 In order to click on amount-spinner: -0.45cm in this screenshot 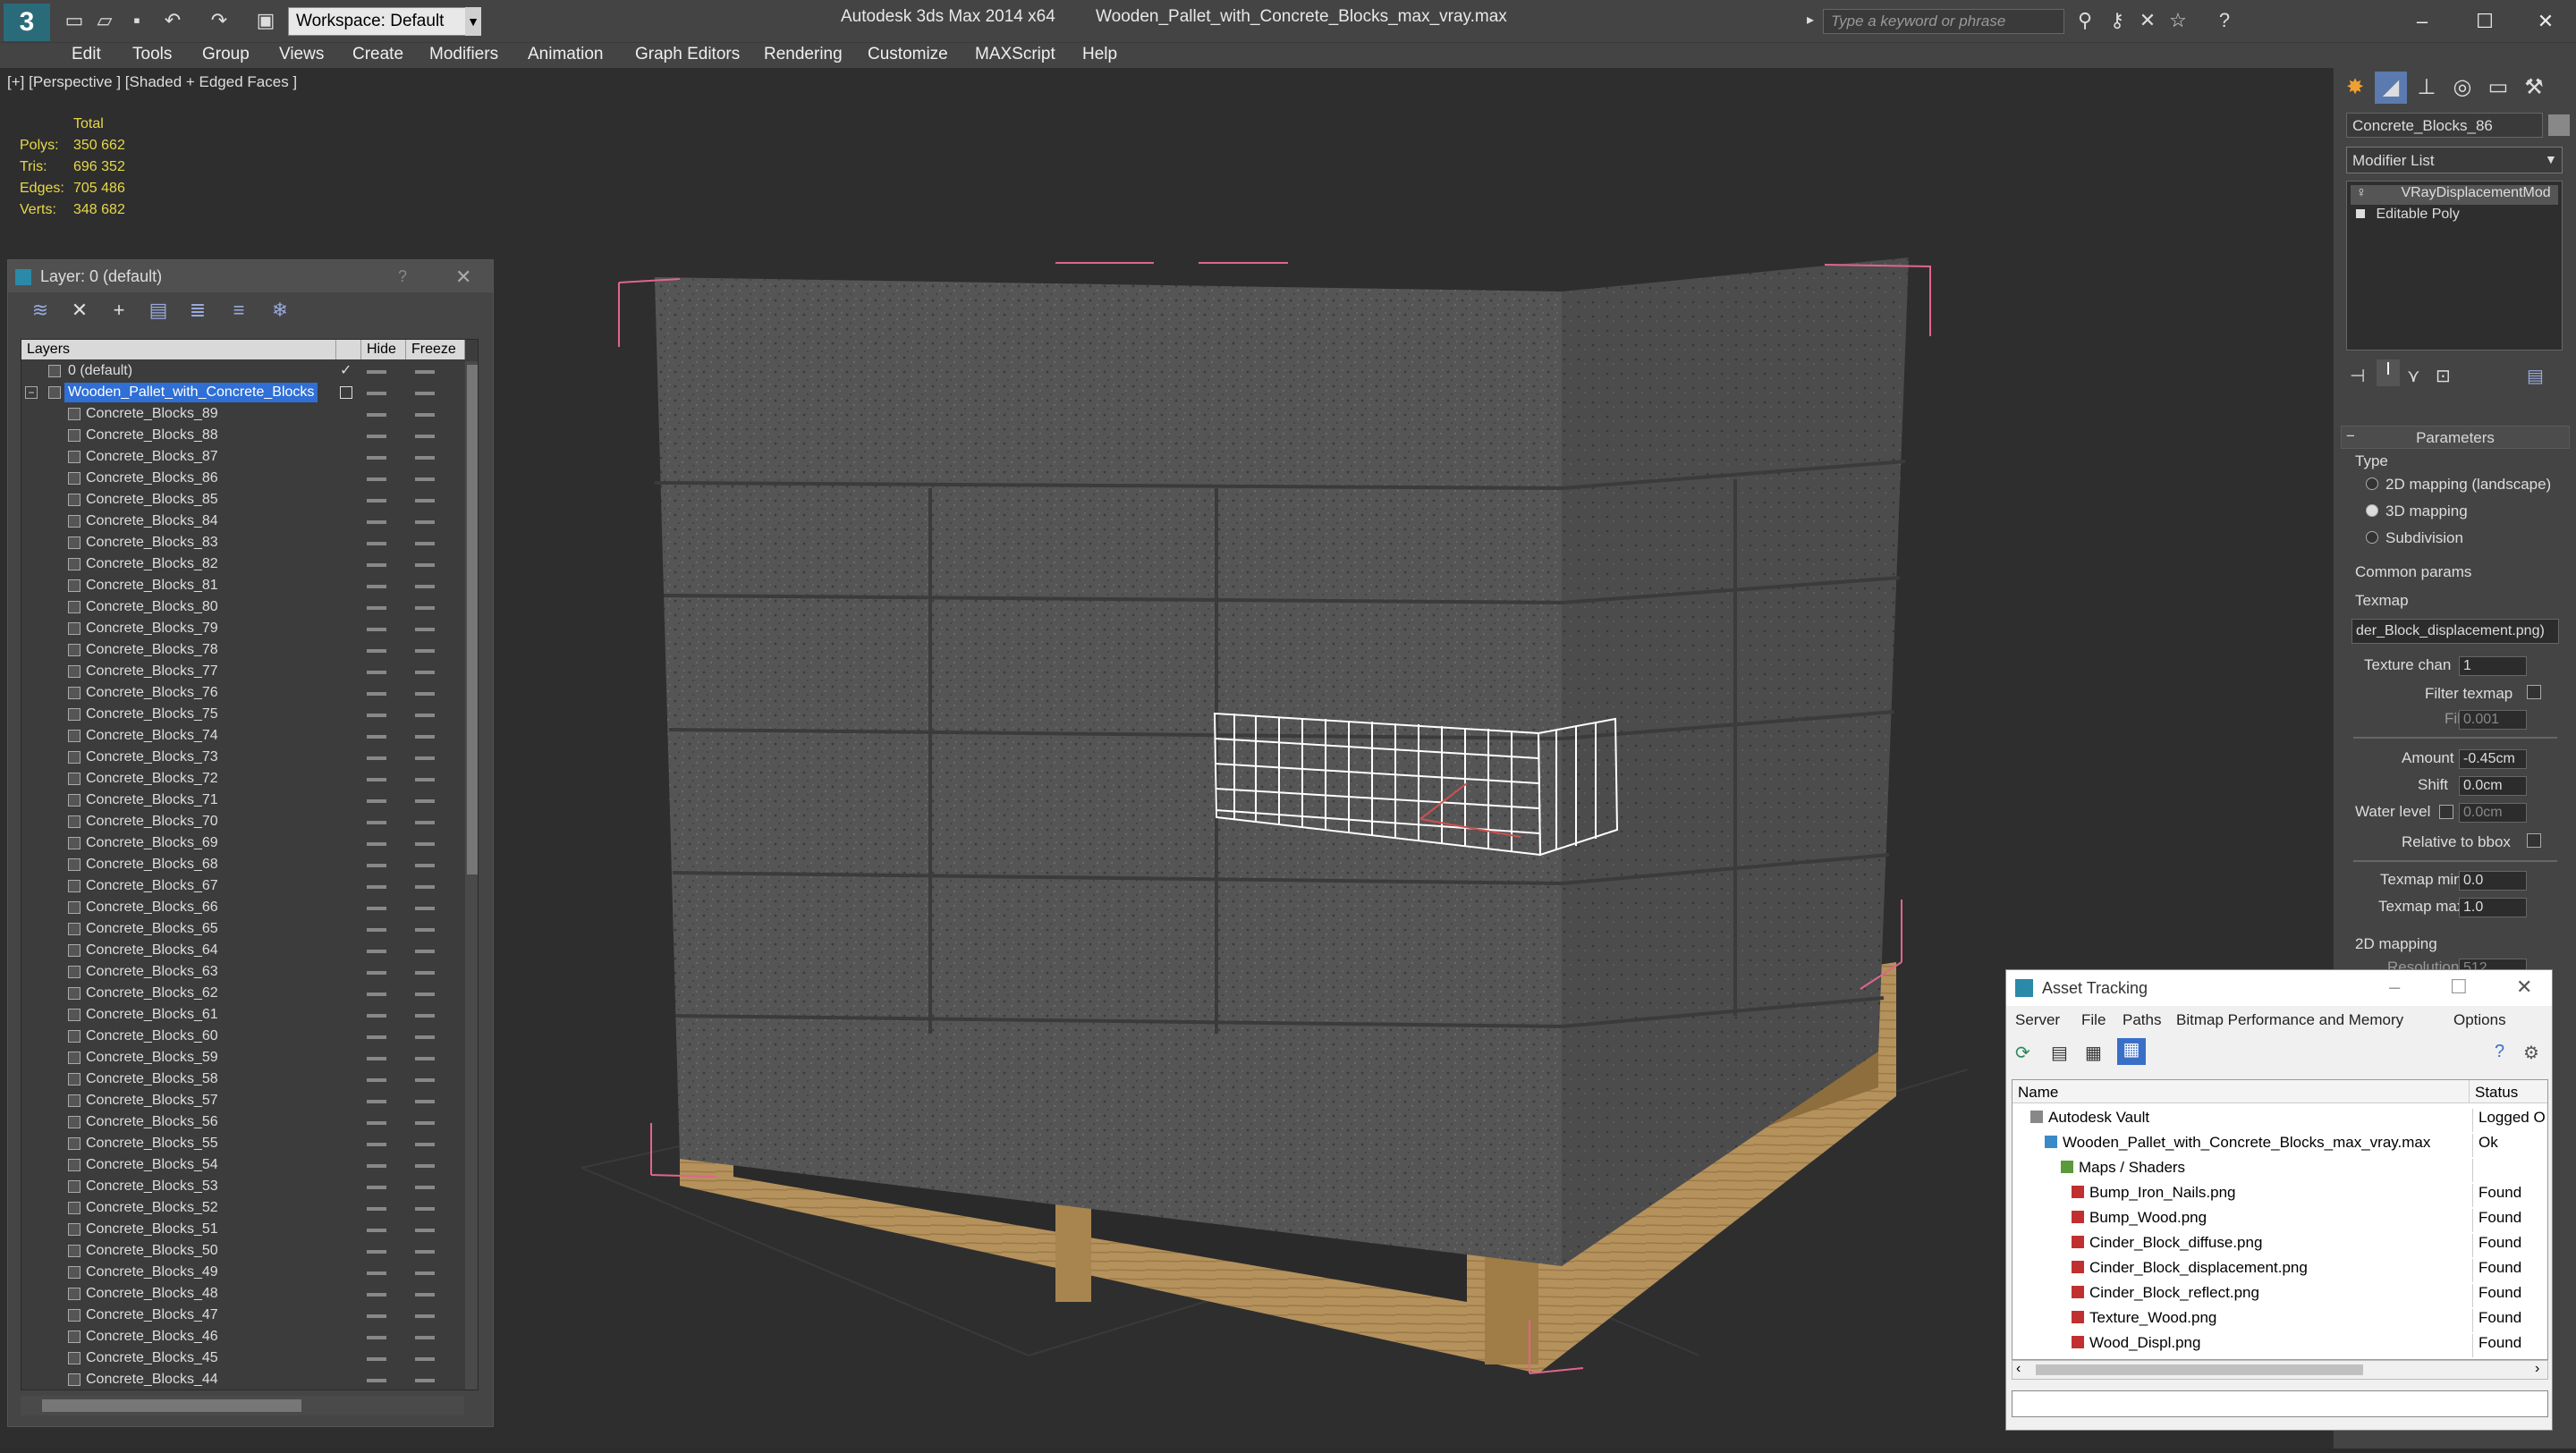, I will do `click(2493, 759)`.